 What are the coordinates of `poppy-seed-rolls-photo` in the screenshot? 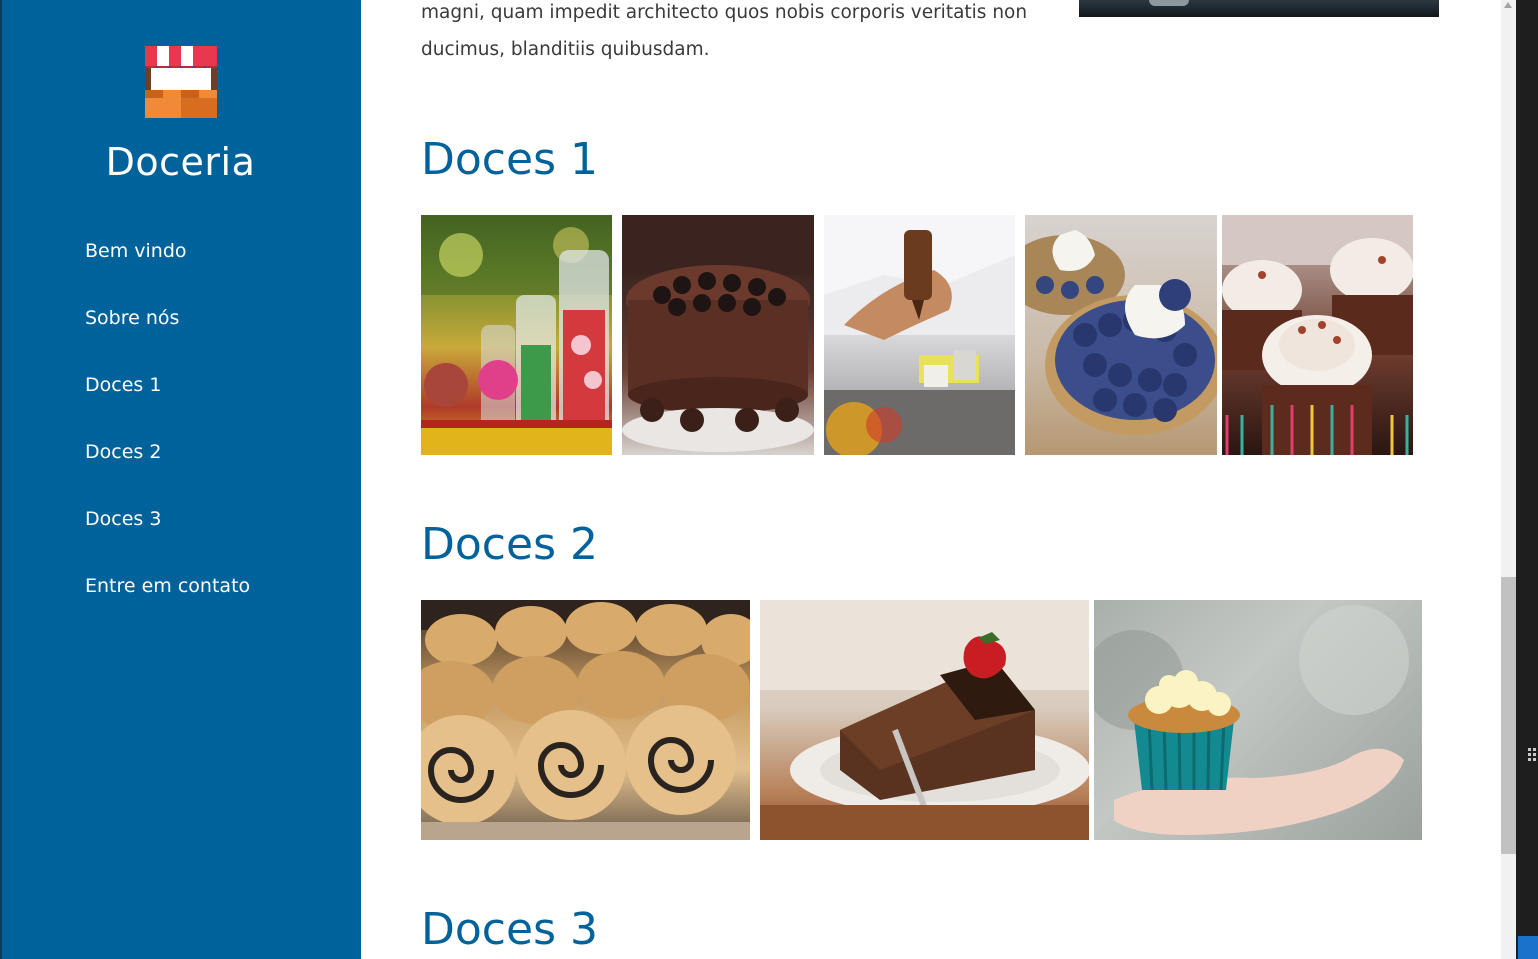 It's located at (585, 720).